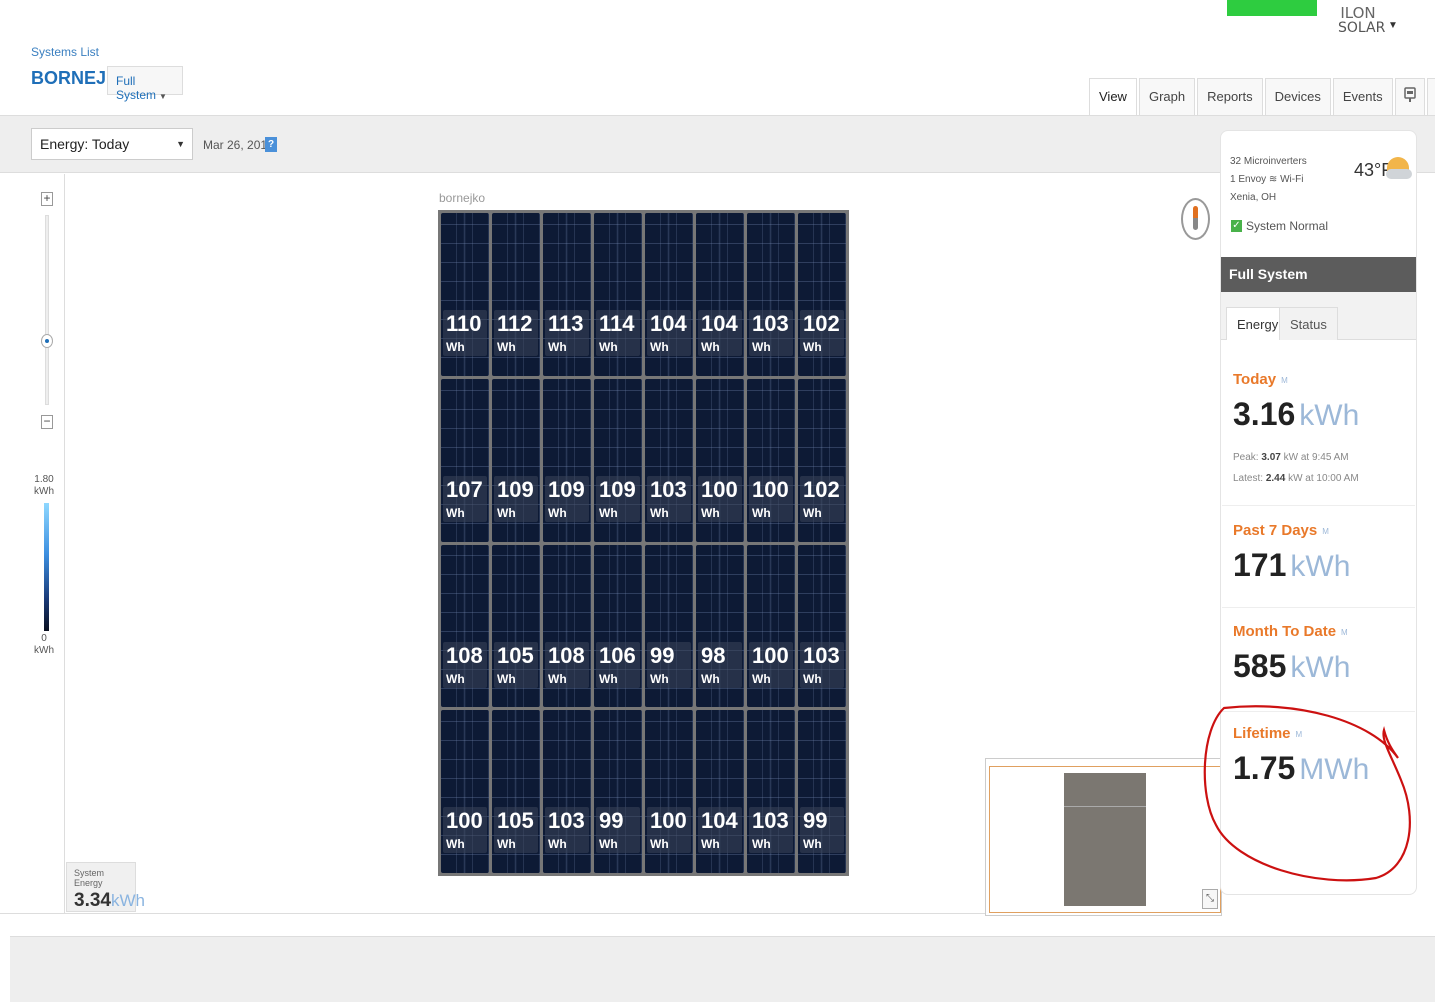  What do you see at coordinates (1399, 168) in the screenshot?
I see `partly-cloudy-icon` at bounding box center [1399, 168].